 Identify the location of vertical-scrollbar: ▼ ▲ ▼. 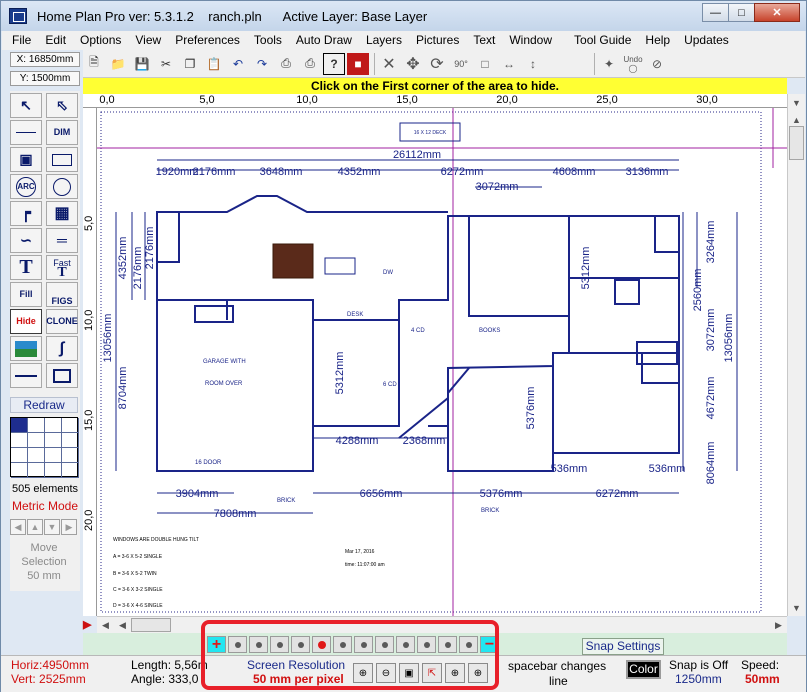
(796, 355).